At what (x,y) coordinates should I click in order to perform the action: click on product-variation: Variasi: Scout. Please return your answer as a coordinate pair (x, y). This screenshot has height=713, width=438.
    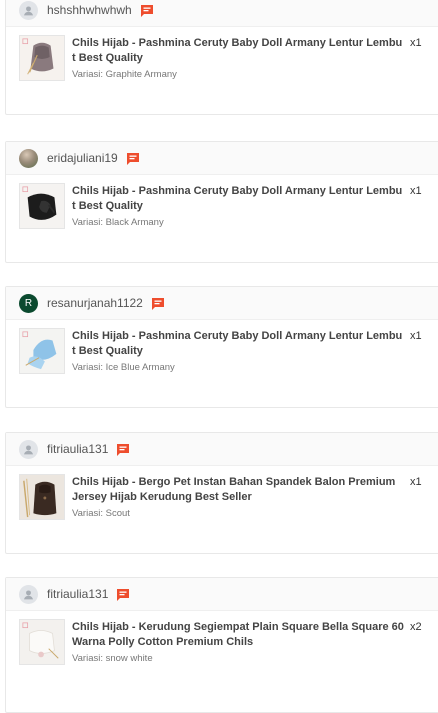
    Looking at the image, I should click on (101, 513).